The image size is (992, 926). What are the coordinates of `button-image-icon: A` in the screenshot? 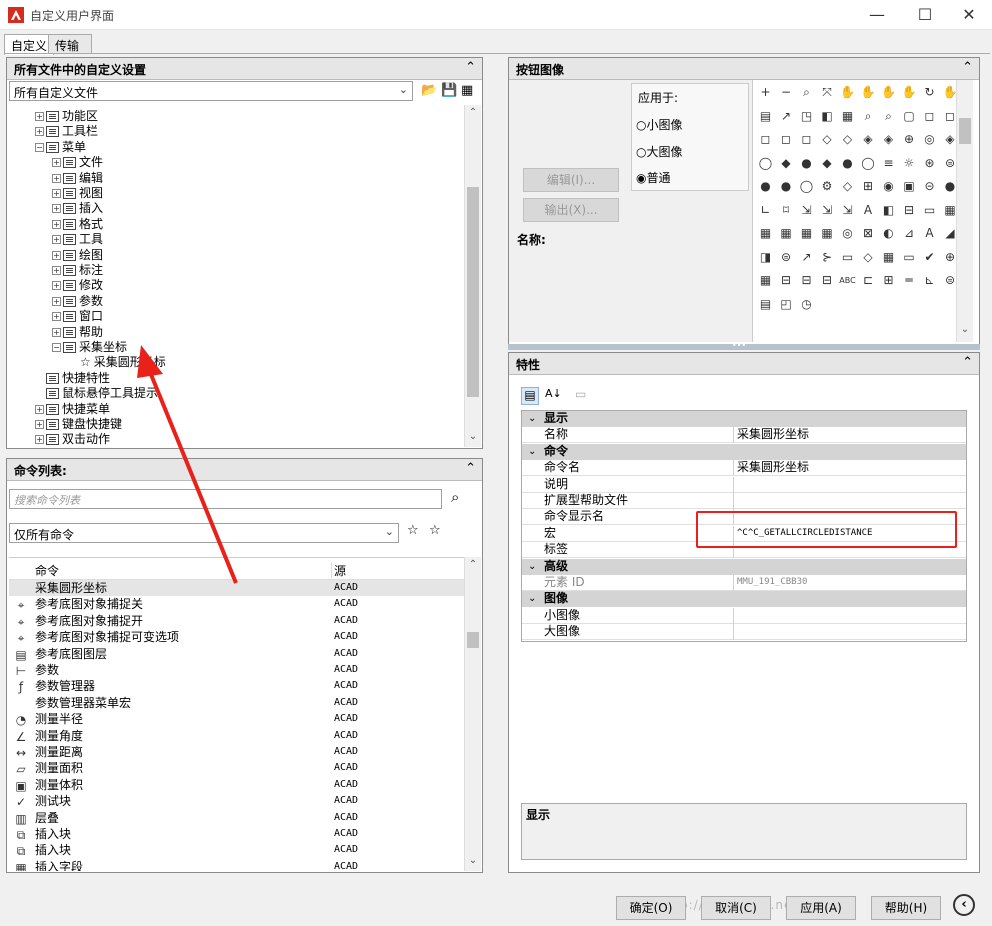 It's located at (929, 233).